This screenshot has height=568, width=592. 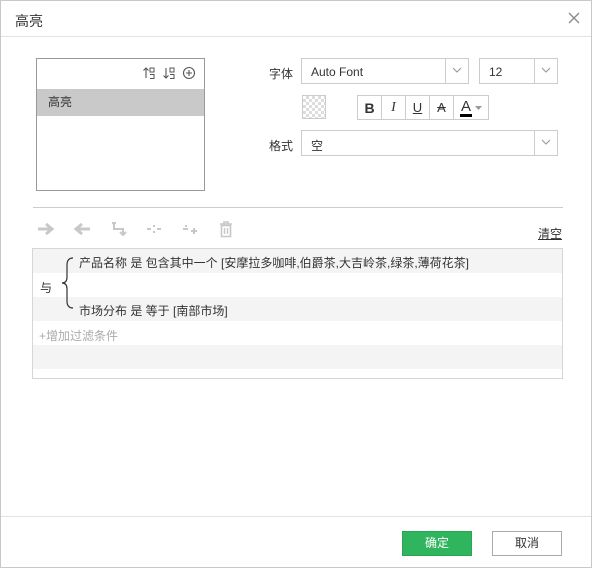 I want to click on font-label: 字体, so click(x=281, y=74).